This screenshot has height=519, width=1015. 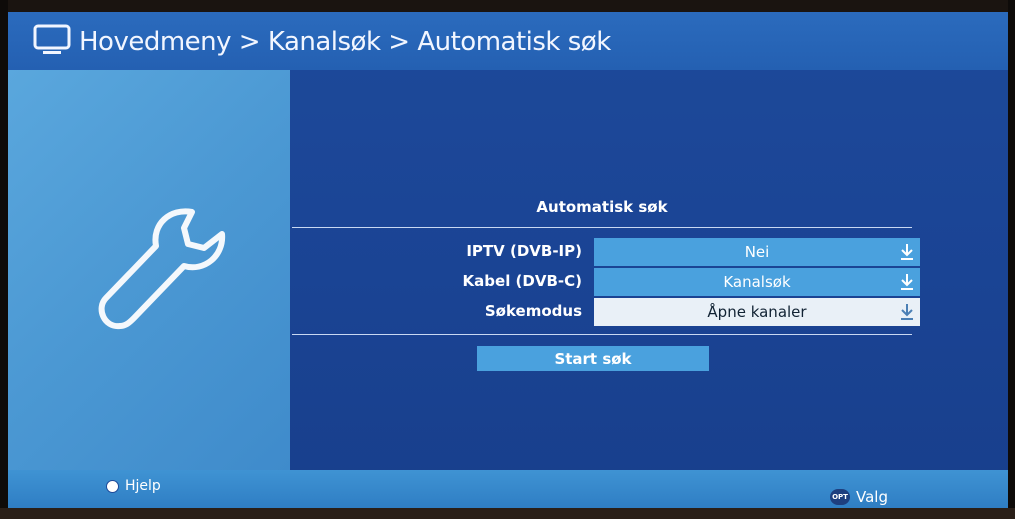 What do you see at coordinates (143, 486) in the screenshot?
I see `help-label: Hjelp` at bounding box center [143, 486].